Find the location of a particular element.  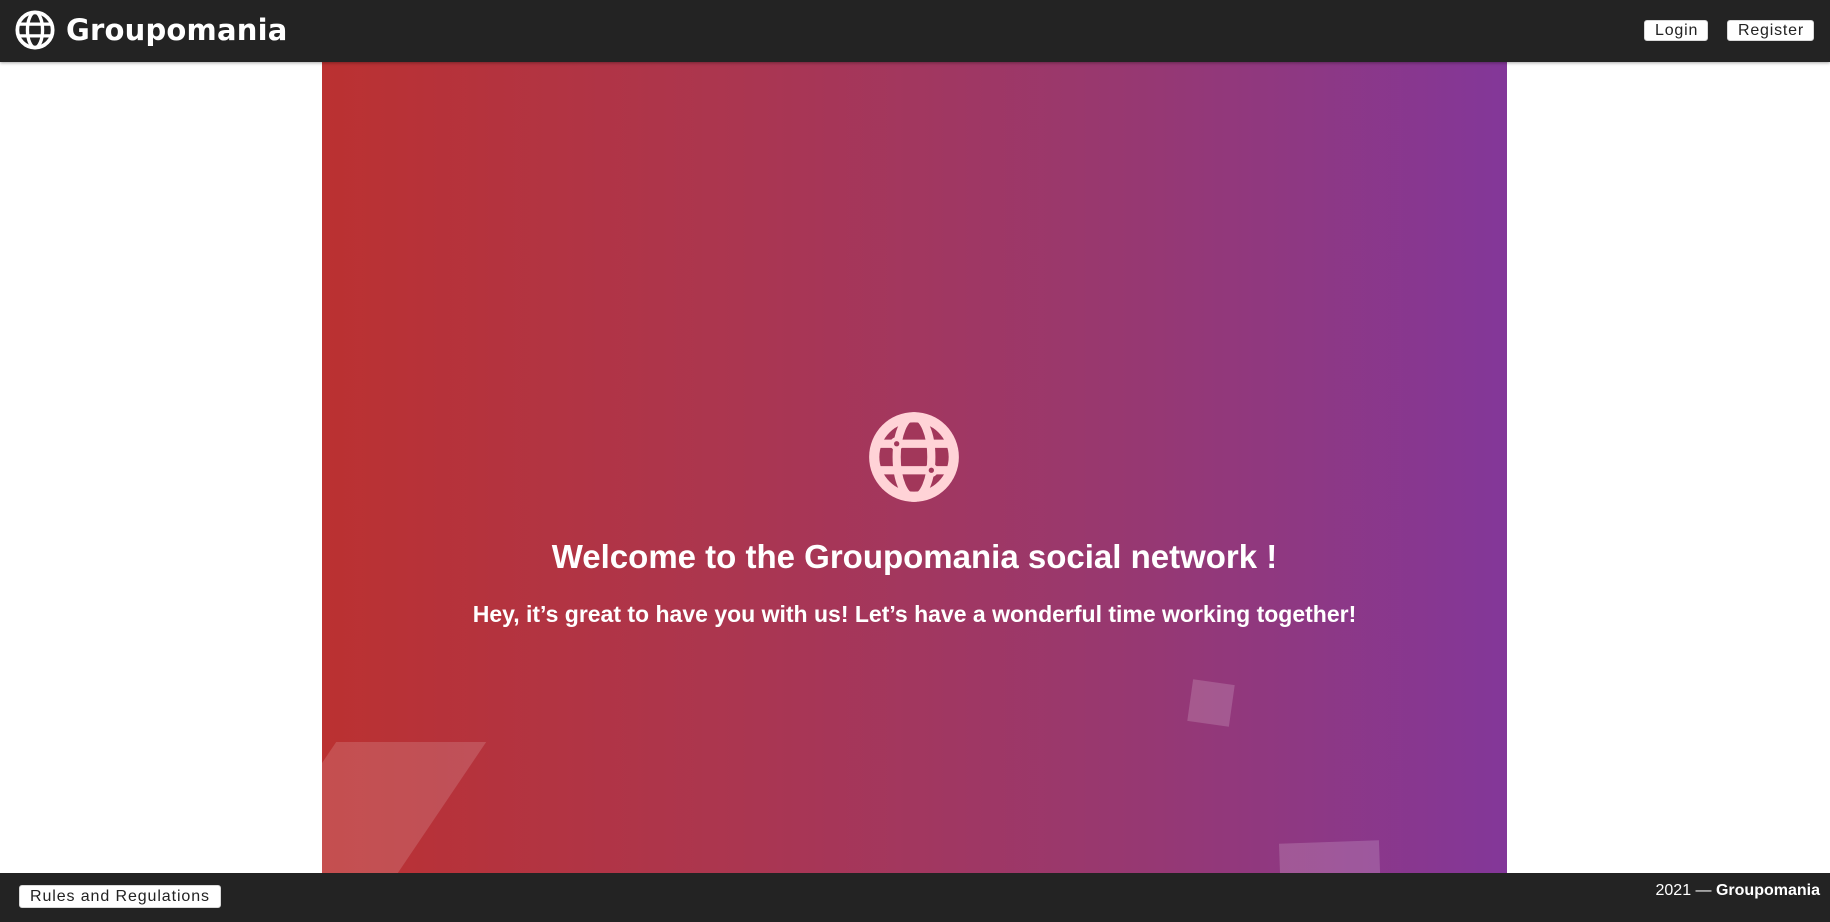

brand-link: Groupomania is located at coordinates (151, 30).